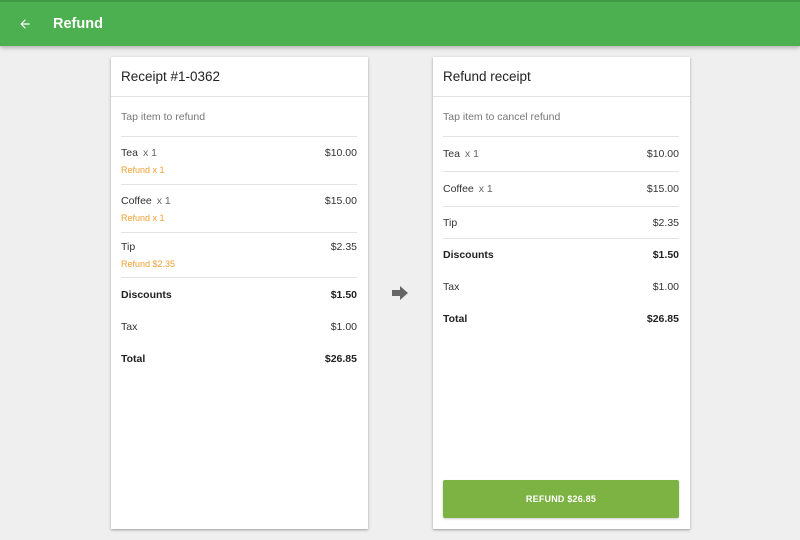 The image size is (800, 540). Describe the element at coordinates (400, 293) in the screenshot. I see `arrow-right-icon` at that location.